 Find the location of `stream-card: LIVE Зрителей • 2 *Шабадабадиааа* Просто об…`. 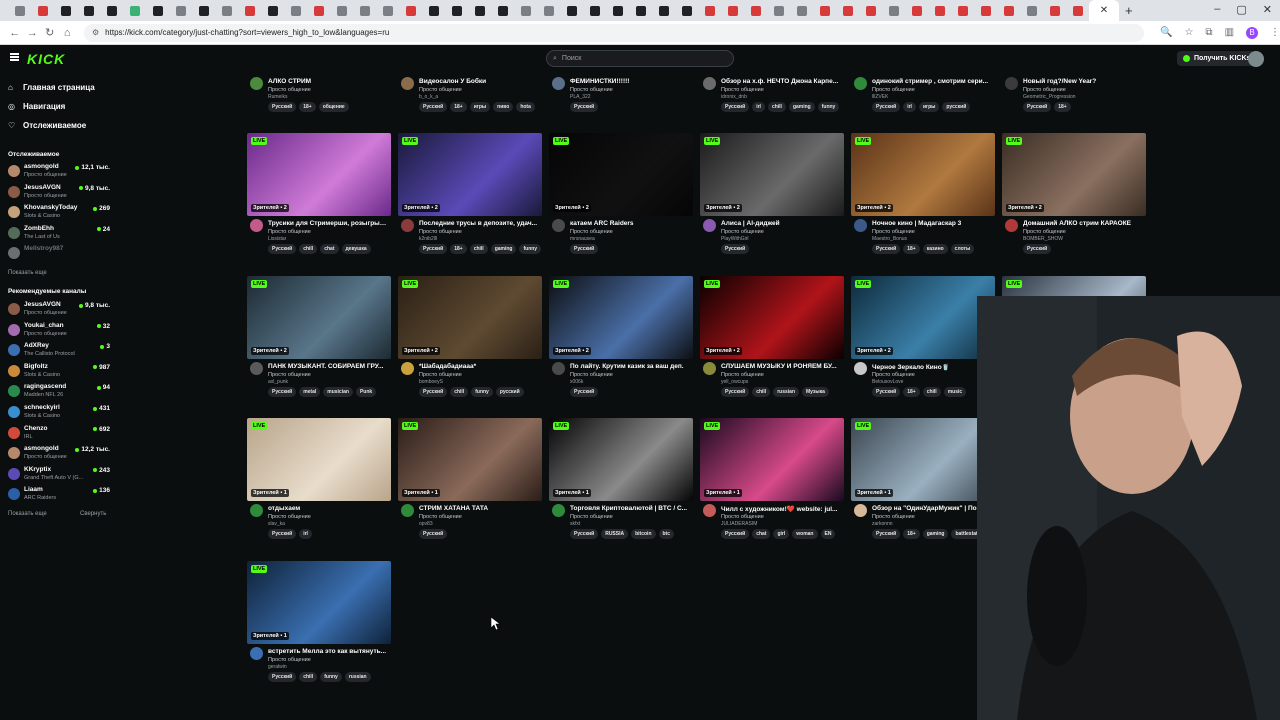

stream-card: LIVE Зрителей • 2 *Шабадабадиааа* Просто об… is located at coordinates (470, 339).